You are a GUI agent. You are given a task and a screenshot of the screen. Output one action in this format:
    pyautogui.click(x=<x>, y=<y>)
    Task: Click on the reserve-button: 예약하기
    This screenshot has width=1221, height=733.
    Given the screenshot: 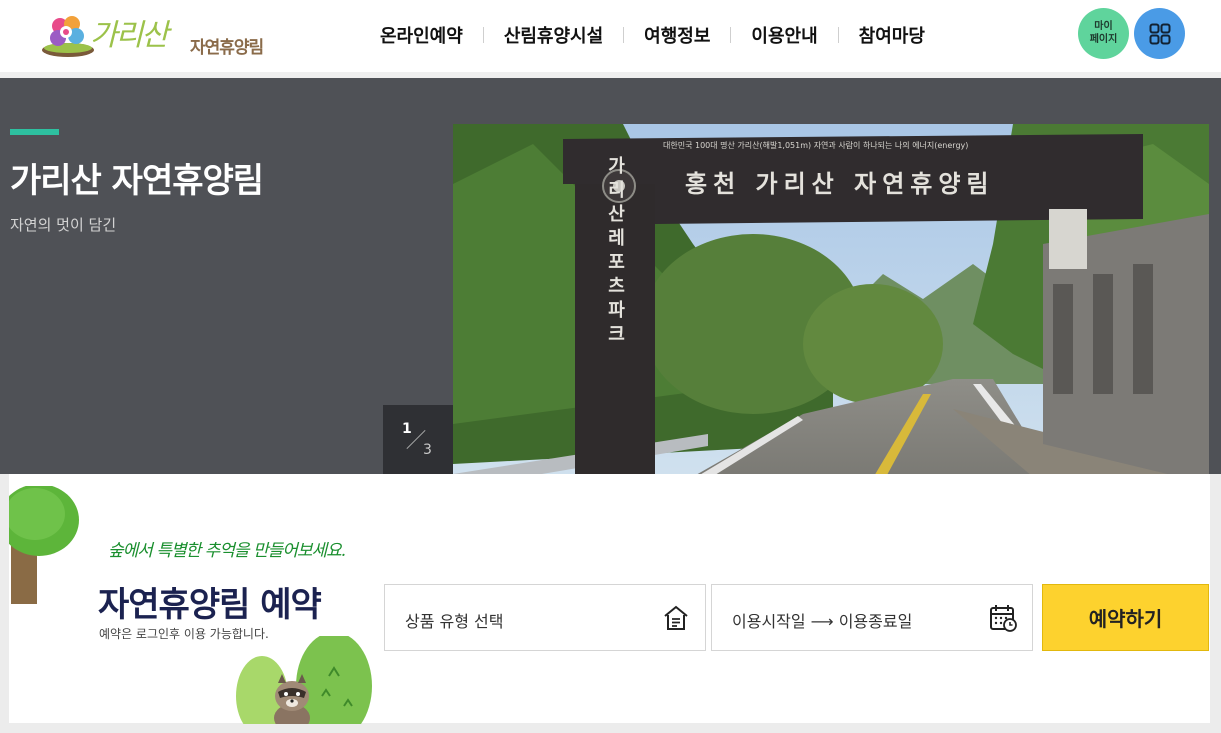 What is the action you would take?
    pyautogui.click(x=1125, y=617)
    